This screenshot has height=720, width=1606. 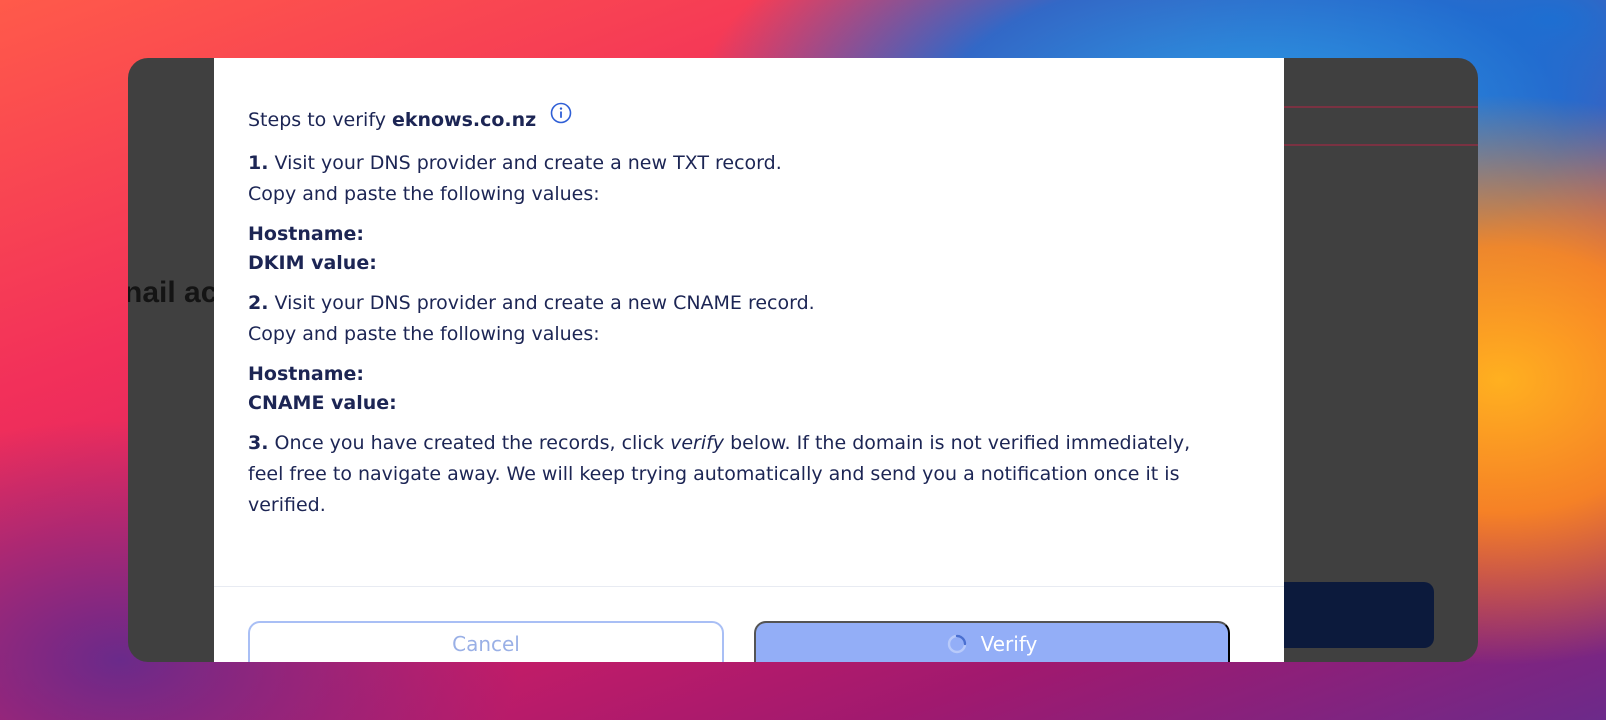 I want to click on loading-spinner-icon, so click(x=957, y=644).